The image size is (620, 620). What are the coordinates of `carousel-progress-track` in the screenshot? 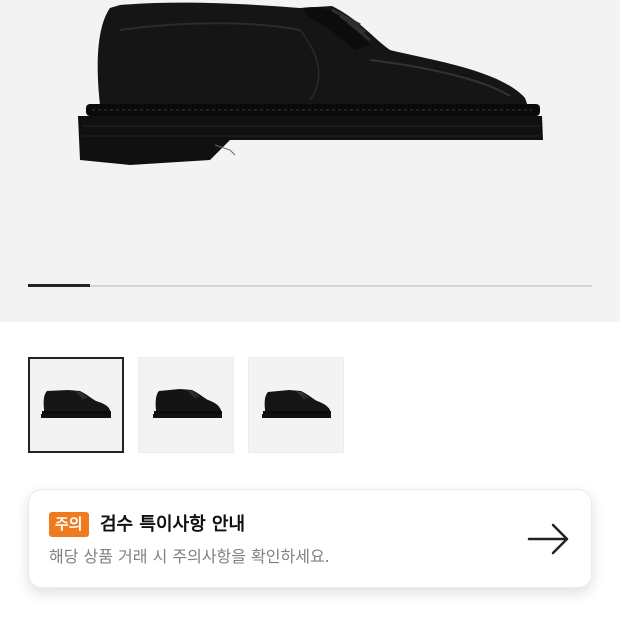 It's located at (310, 285).